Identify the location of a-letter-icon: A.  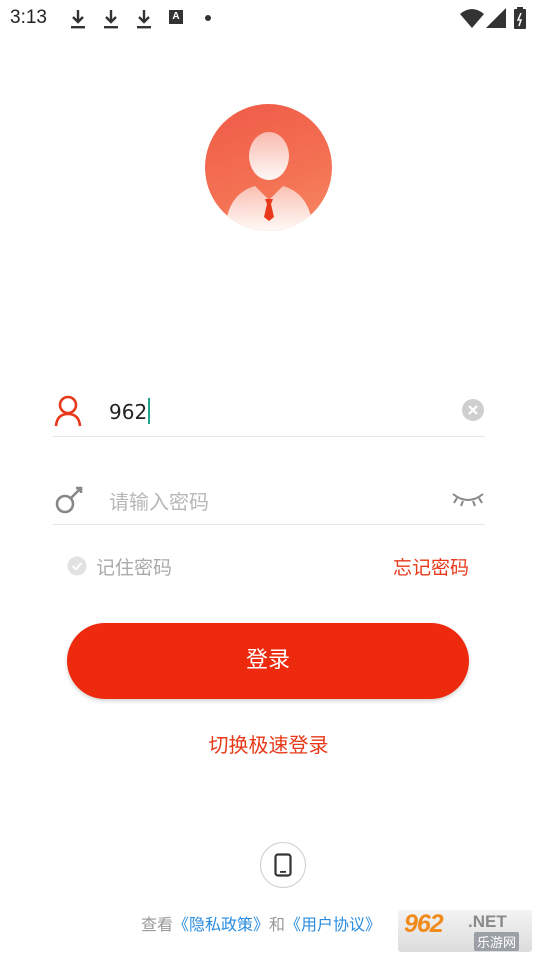
(176, 17).